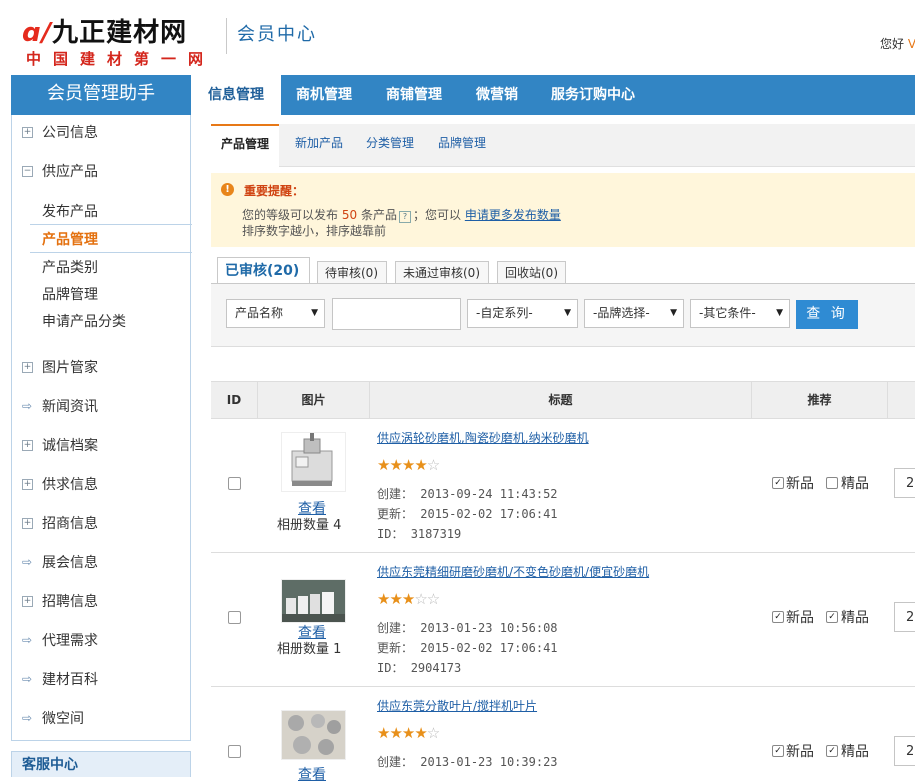 Image resolution: width=915 pixels, height=784 pixels. What do you see at coordinates (800, 484) in the screenshot?
I see `new-label: 新品` at bounding box center [800, 484].